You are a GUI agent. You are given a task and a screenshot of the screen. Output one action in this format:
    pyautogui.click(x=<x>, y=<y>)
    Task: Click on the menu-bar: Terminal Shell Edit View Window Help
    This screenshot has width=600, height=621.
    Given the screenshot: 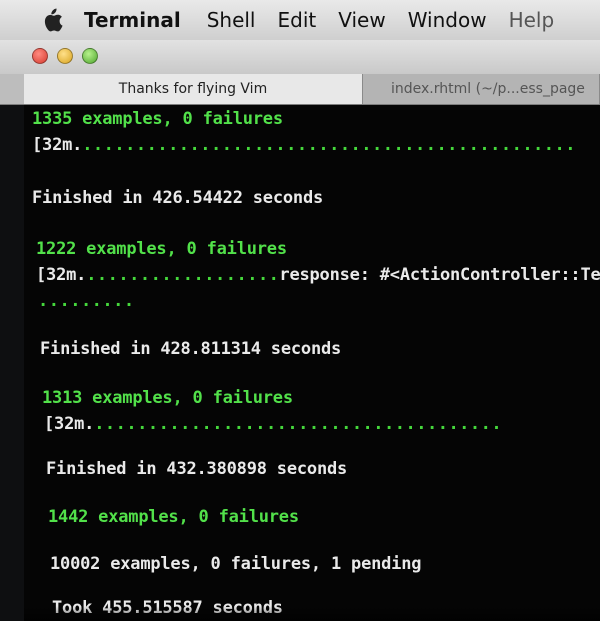 What is the action you would take?
    pyautogui.click(x=300, y=20)
    